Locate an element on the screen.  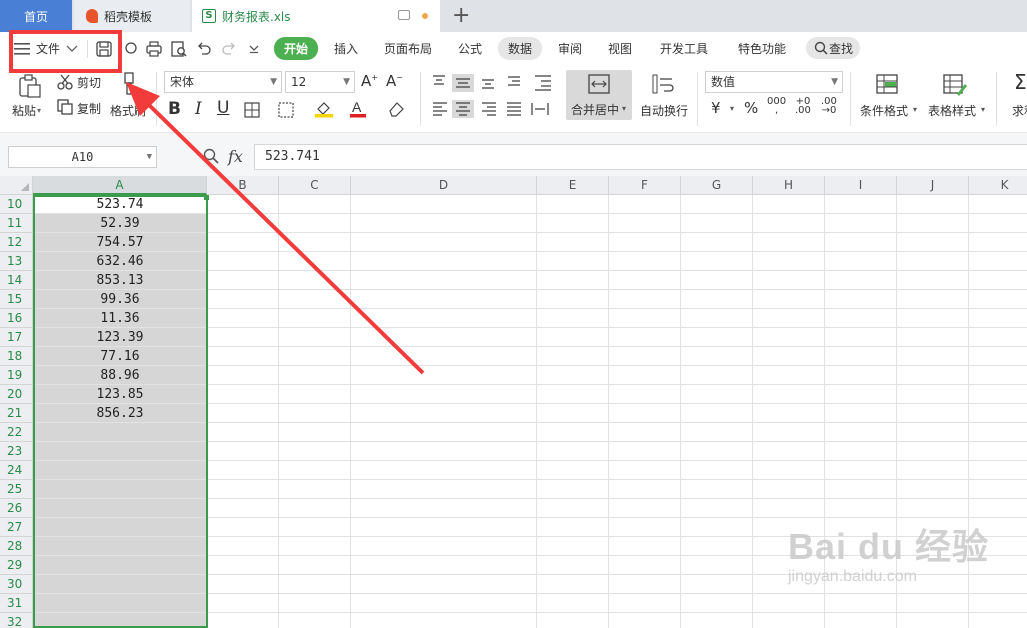
fill-color-icon is located at coordinates (324, 109).